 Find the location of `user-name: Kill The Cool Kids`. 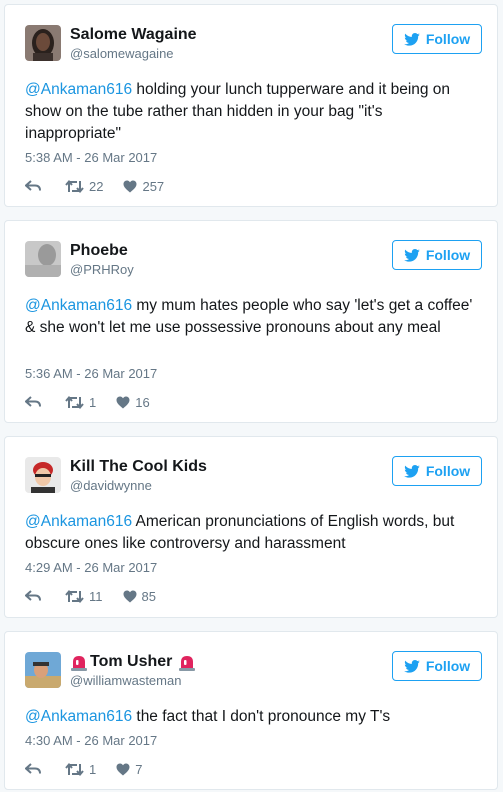

user-name: Kill The Cool Kids is located at coordinates (138, 467).